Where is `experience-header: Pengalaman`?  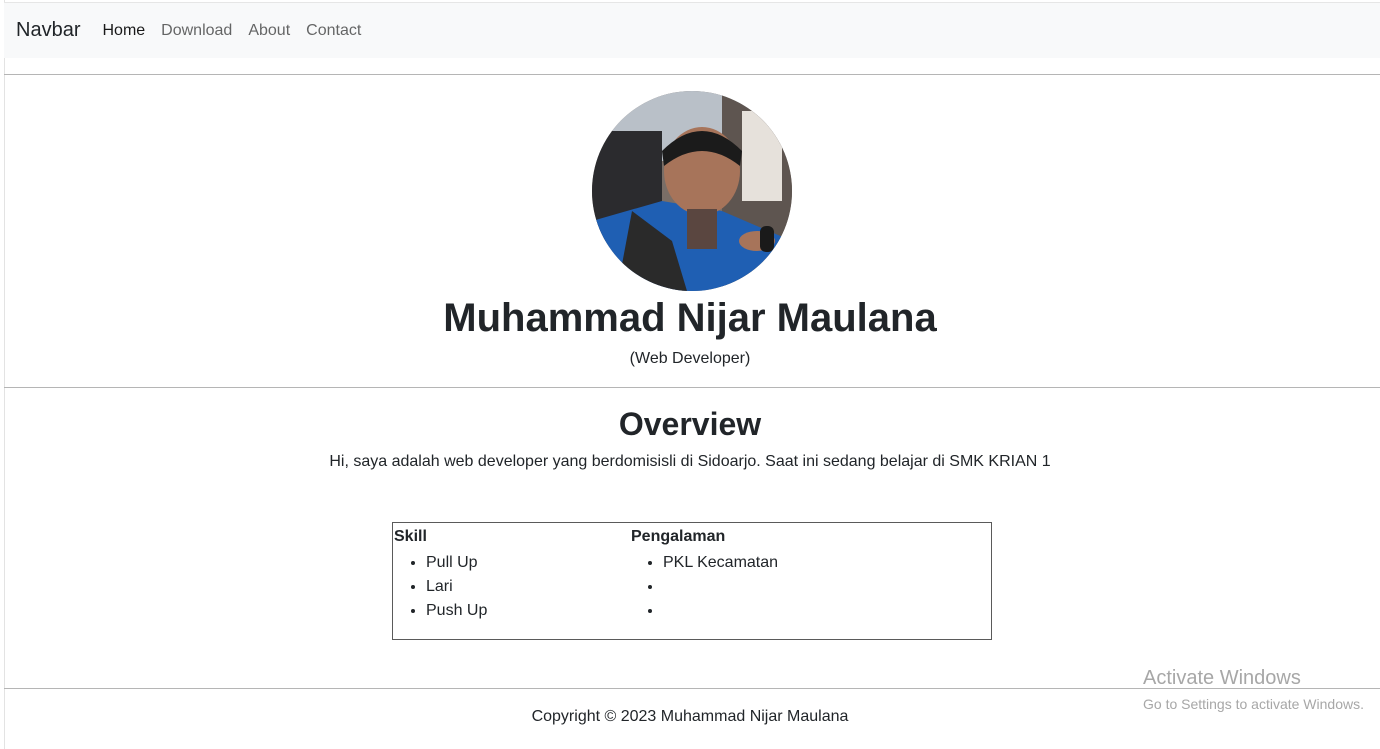 experience-header: Pengalaman is located at coordinates (678, 536).